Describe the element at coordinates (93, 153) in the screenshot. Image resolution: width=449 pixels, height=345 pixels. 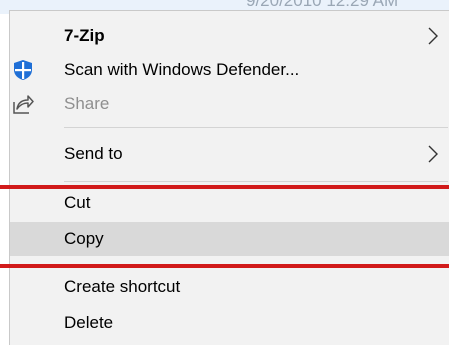
I see `menu-item-label: Send to` at that location.